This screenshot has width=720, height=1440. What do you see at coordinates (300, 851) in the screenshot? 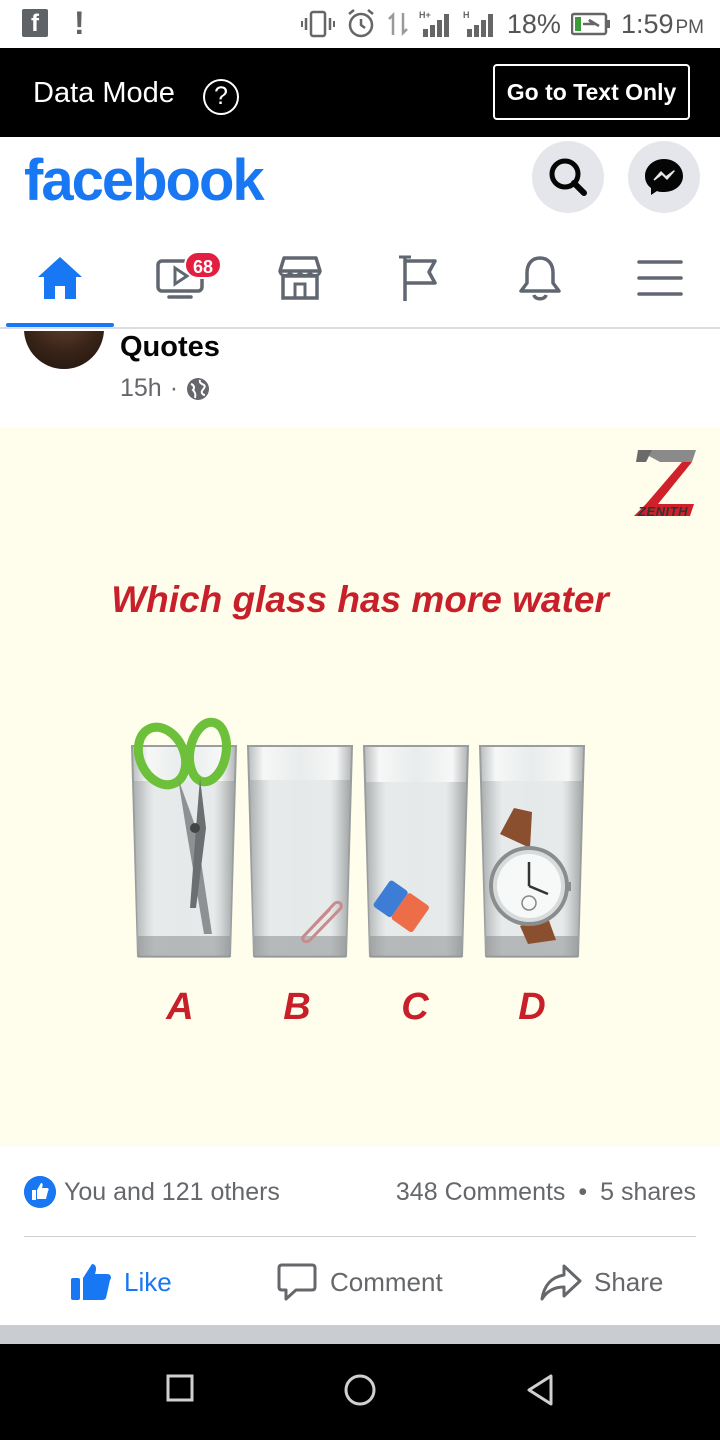
I see `glass-b` at bounding box center [300, 851].